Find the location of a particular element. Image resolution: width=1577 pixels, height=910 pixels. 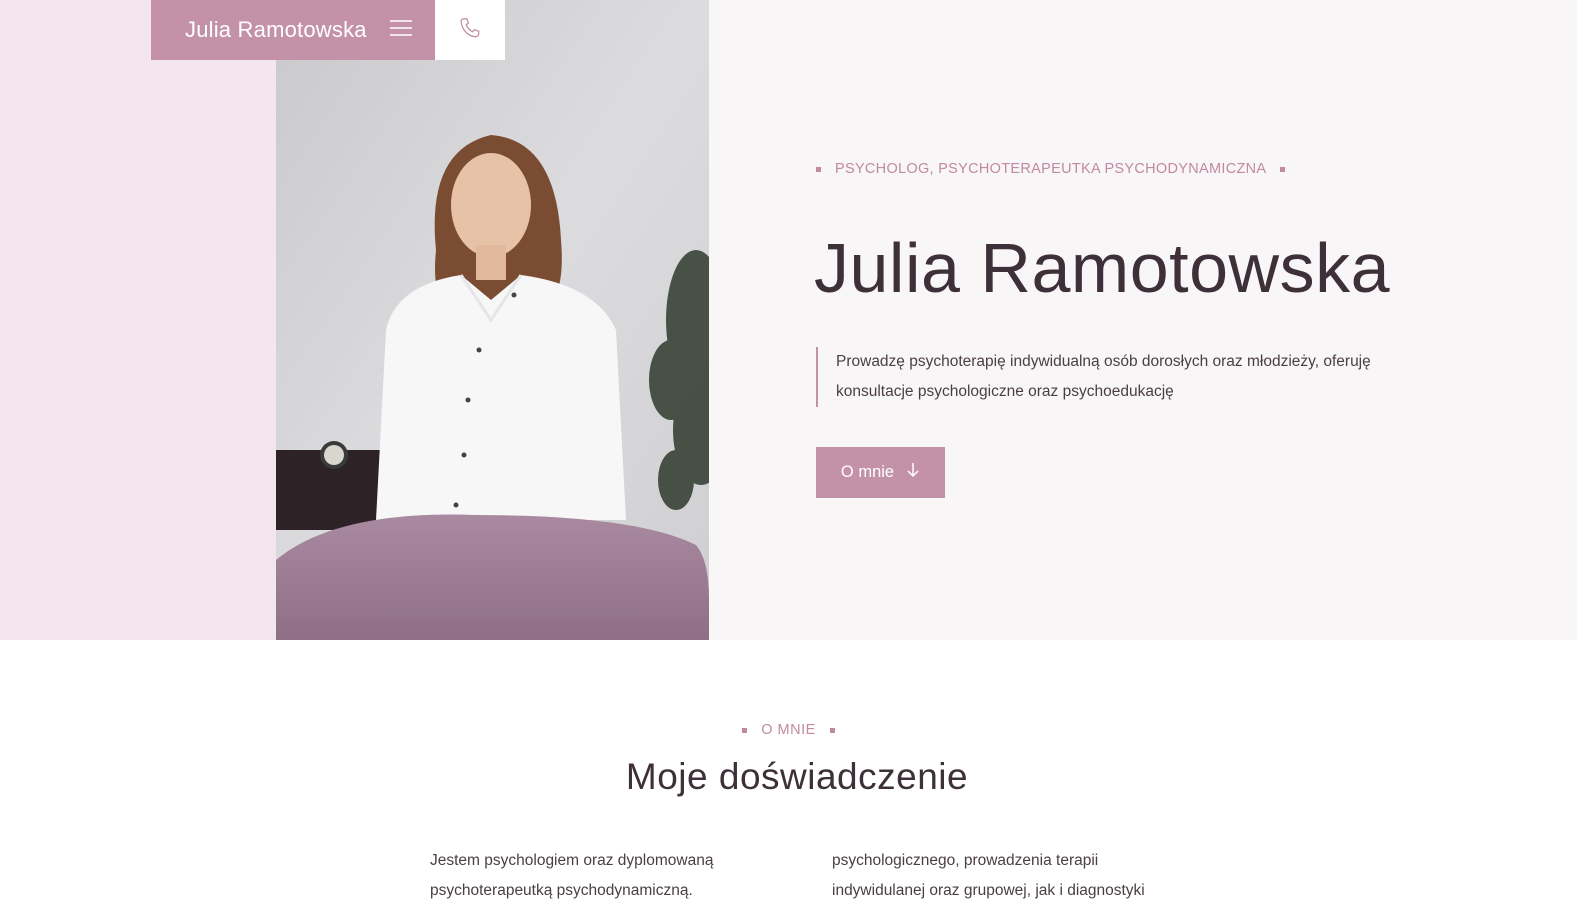

about-col2-line1: psychologicznego, prowadzenia terapii is located at coordinates (965, 860).